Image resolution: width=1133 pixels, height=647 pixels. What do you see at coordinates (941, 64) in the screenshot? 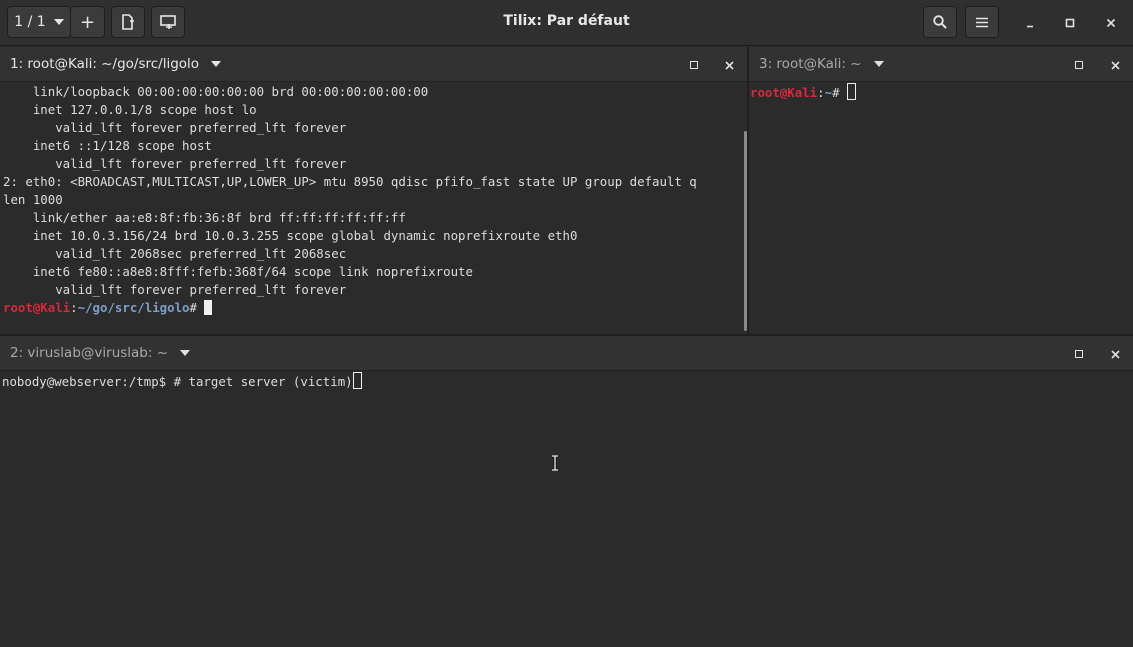
I see `pane-3-header: 3: root@Kali: ~` at bounding box center [941, 64].